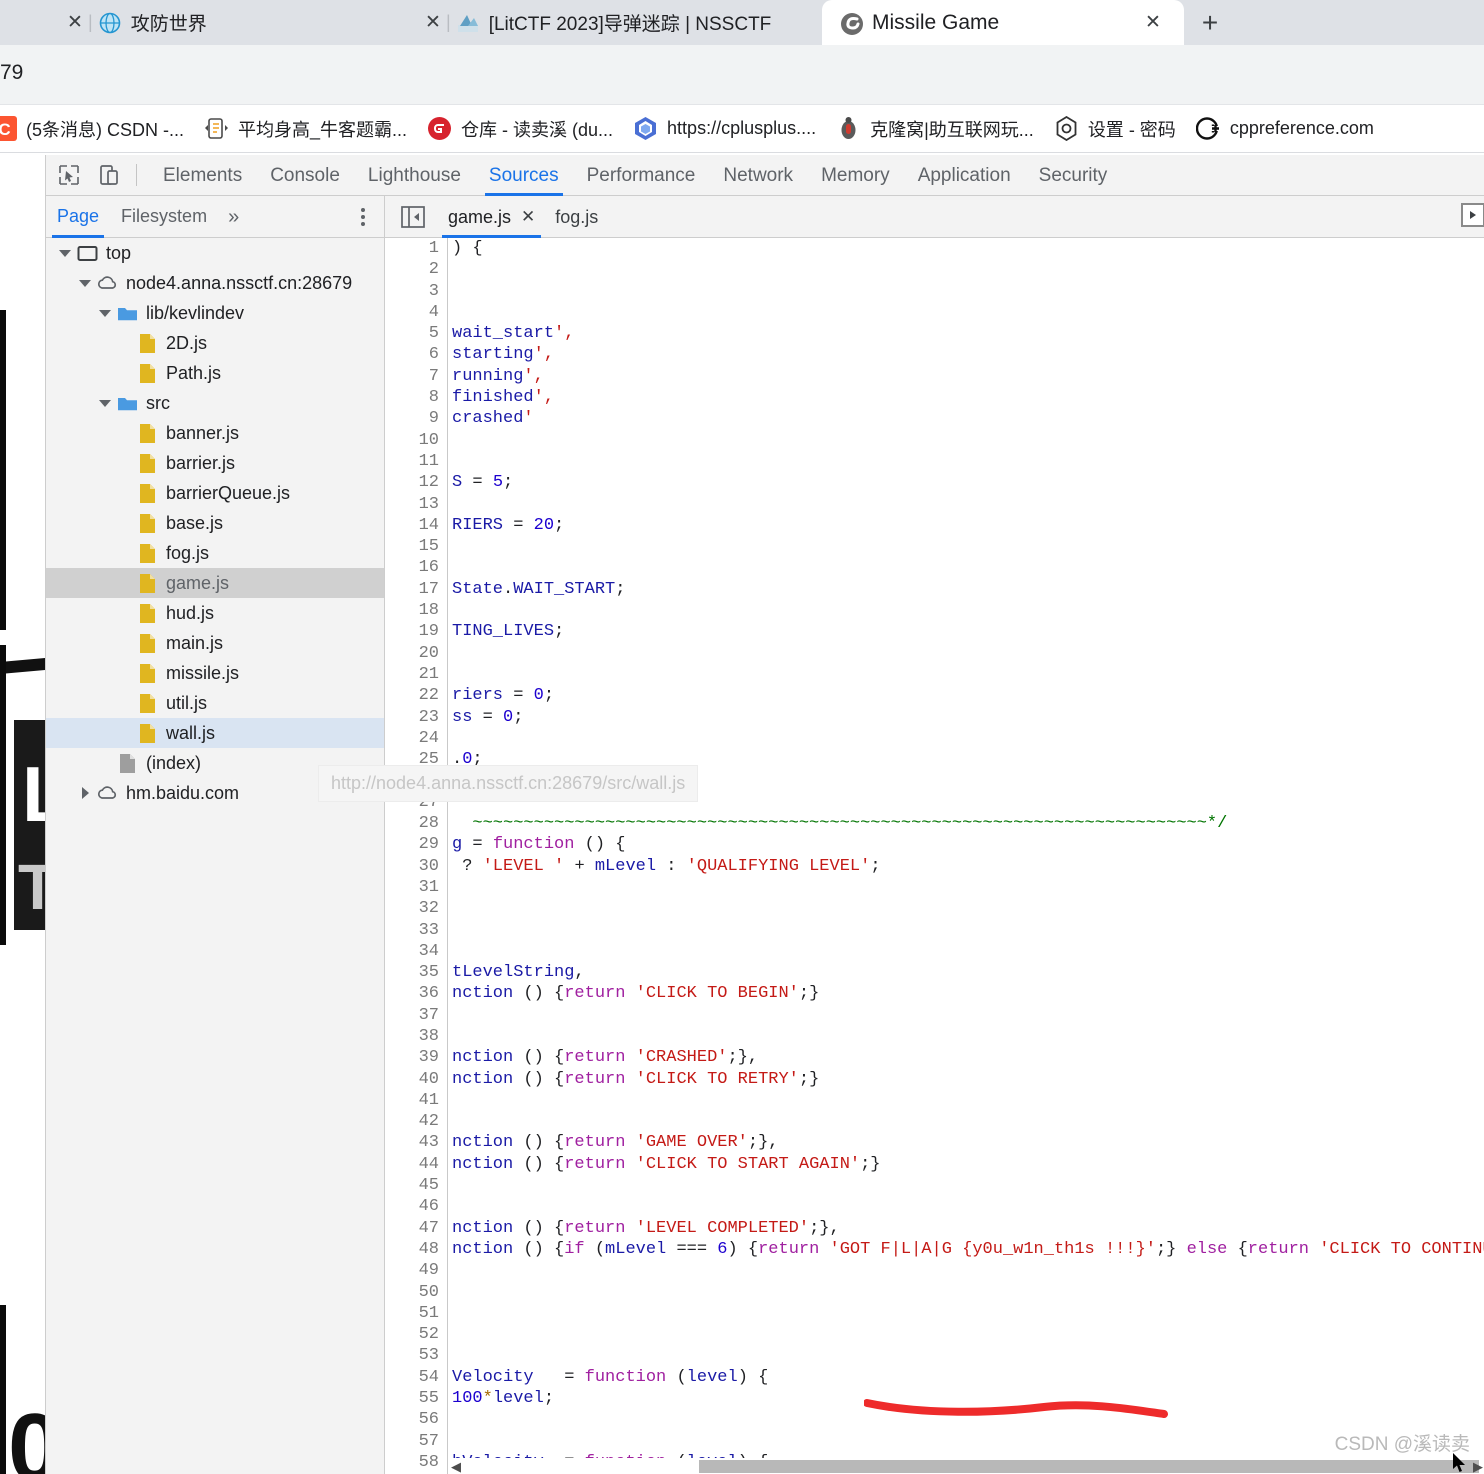  Describe the element at coordinates (966, 844) in the screenshot. I see `code-line: g = function () {` at that location.